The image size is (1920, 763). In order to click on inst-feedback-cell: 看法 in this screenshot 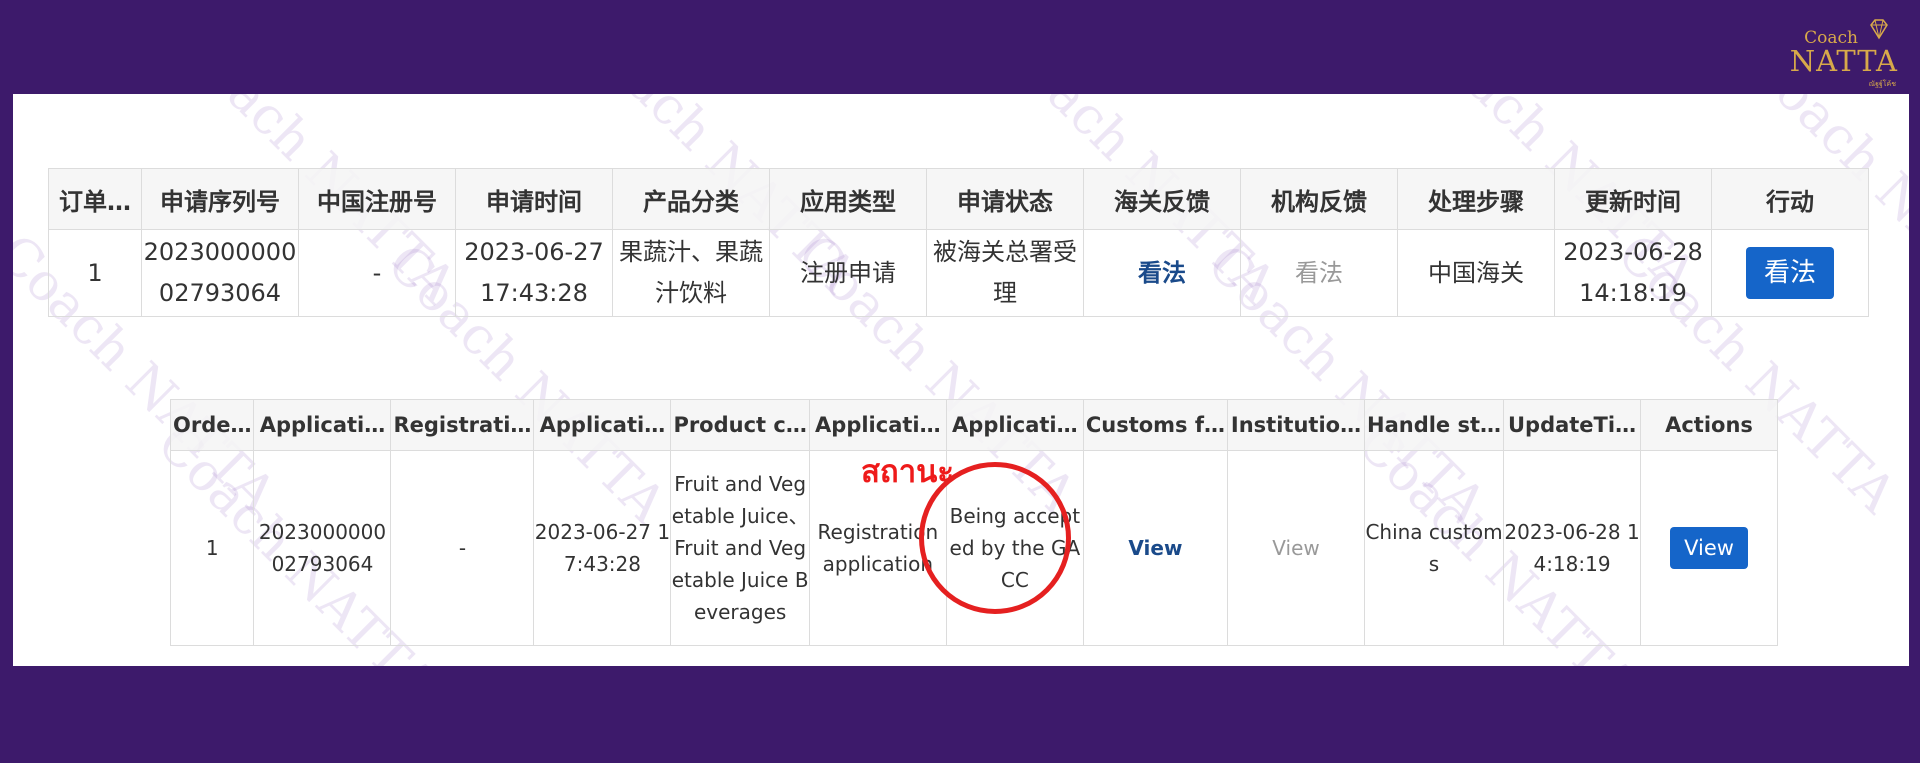, I will do `click(1319, 273)`.